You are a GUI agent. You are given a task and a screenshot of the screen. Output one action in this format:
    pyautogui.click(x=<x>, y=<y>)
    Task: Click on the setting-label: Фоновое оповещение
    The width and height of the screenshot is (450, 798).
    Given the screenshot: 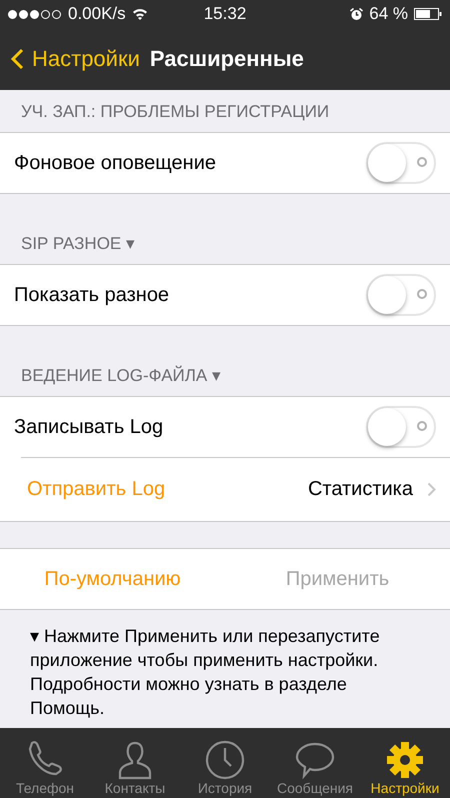 What is the action you would take?
    pyautogui.click(x=115, y=163)
    